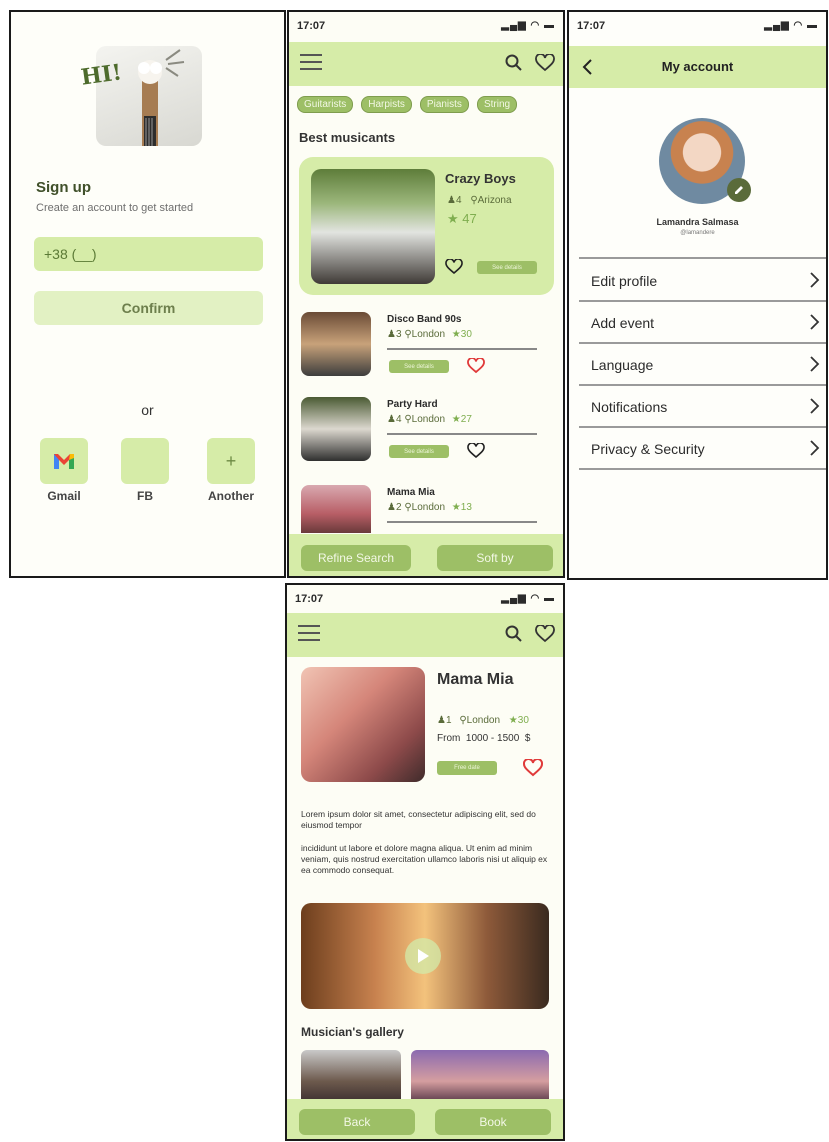 Image resolution: width=829 pixels, height=1142 pixels. I want to click on back-button: Back, so click(357, 1122).